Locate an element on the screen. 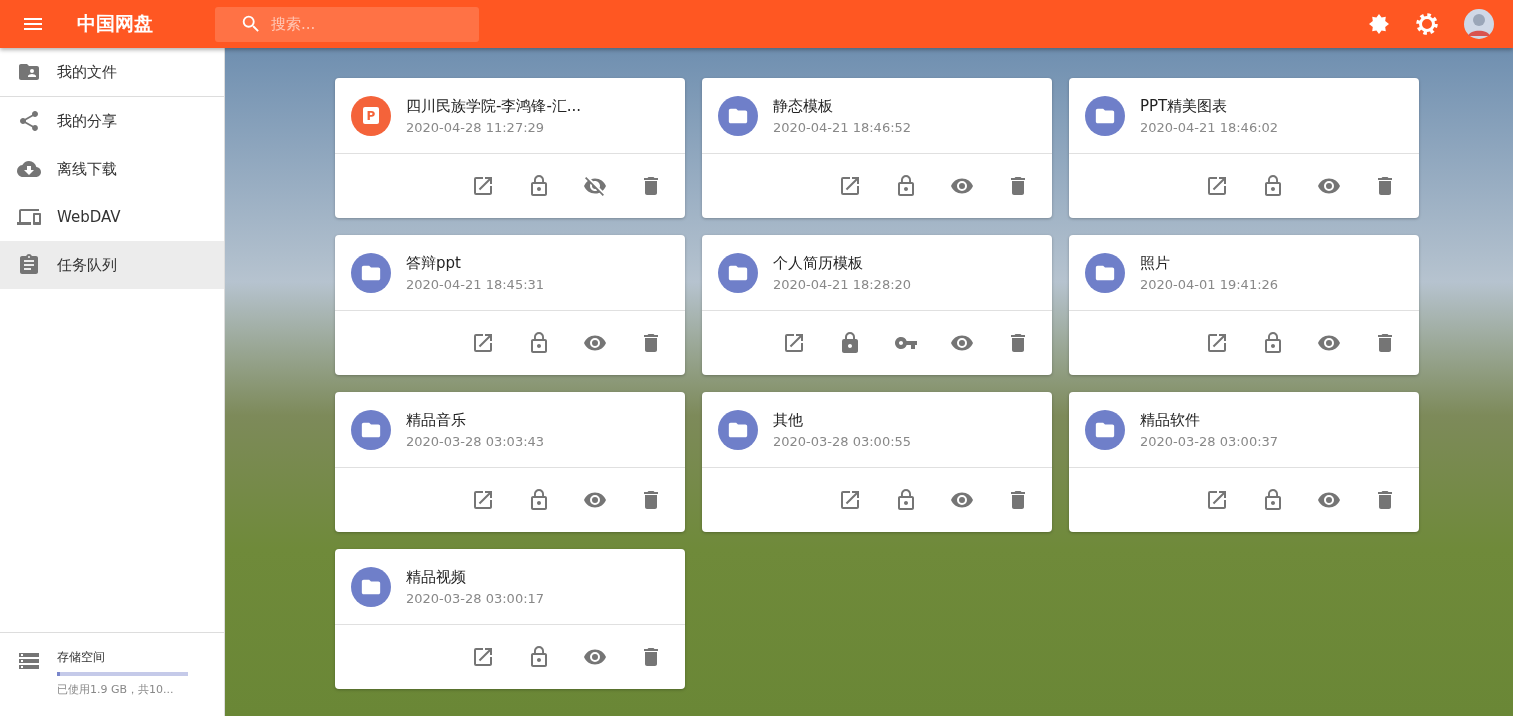 This screenshot has height=716, width=1513. file-name: 个人简历模板 is located at coordinates (818, 263).